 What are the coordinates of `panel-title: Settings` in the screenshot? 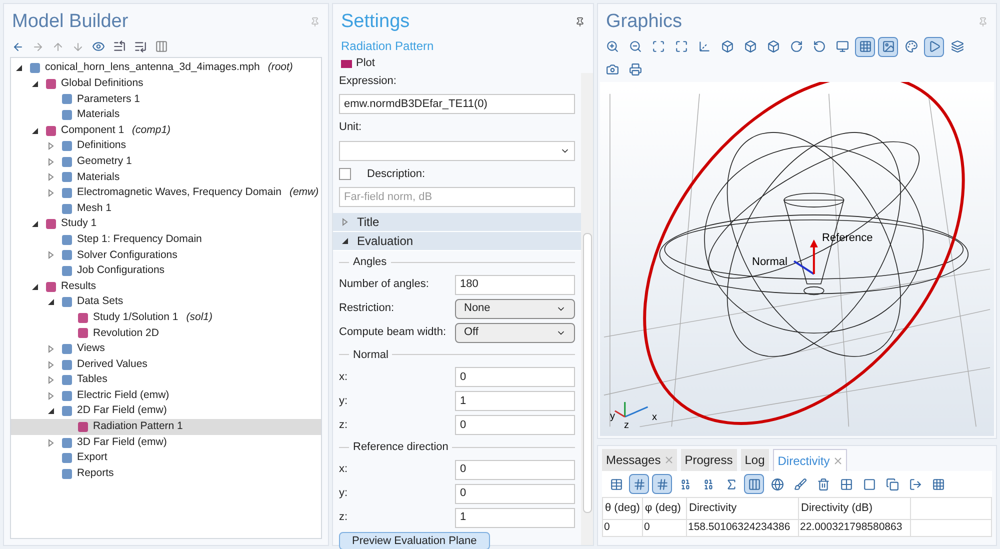 It's located at (375, 22).